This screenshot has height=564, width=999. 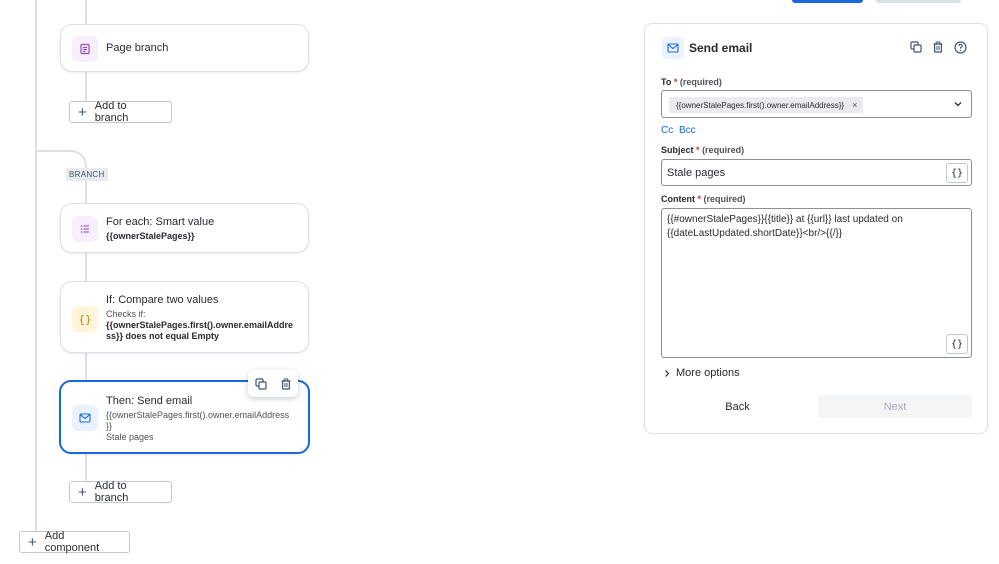 What do you see at coordinates (85, 319) in the screenshot?
I see `braces-icon: {}` at bounding box center [85, 319].